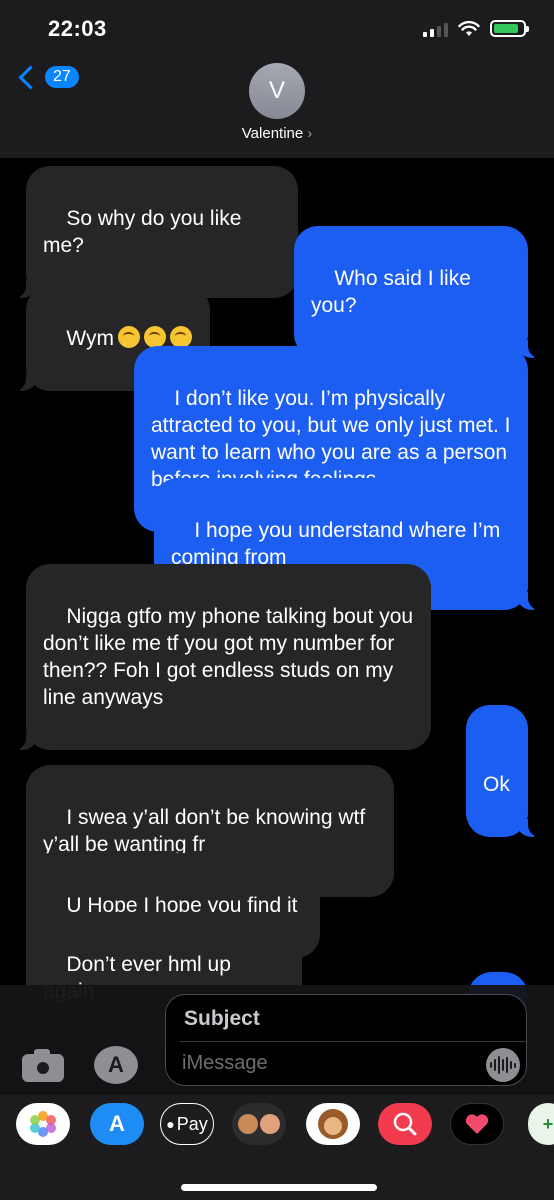 The image size is (554, 1200). What do you see at coordinates (435, 29) in the screenshot?
I see `cellular-signal-icon` at bounding box center [435, 29].